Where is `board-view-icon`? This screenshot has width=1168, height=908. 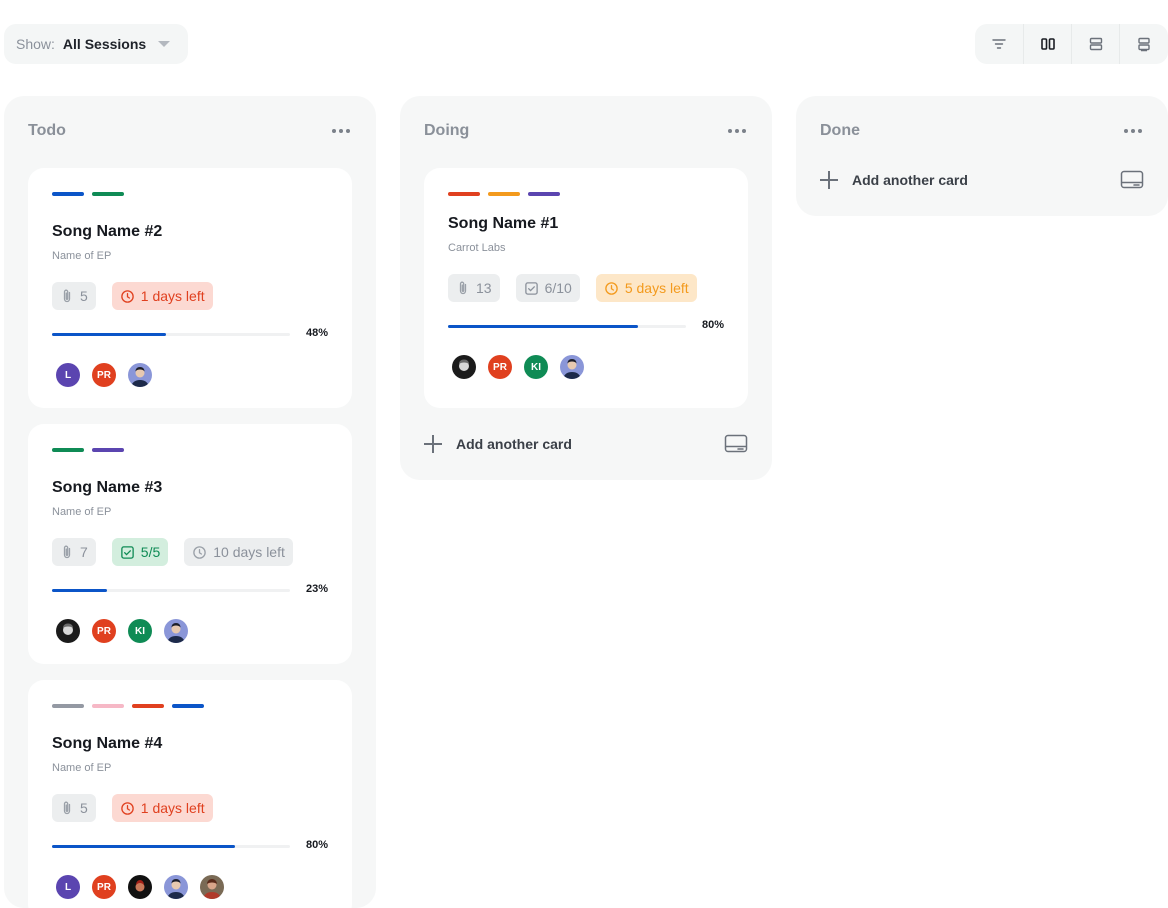 board-view-icon is located at coordinates (1047, 44).